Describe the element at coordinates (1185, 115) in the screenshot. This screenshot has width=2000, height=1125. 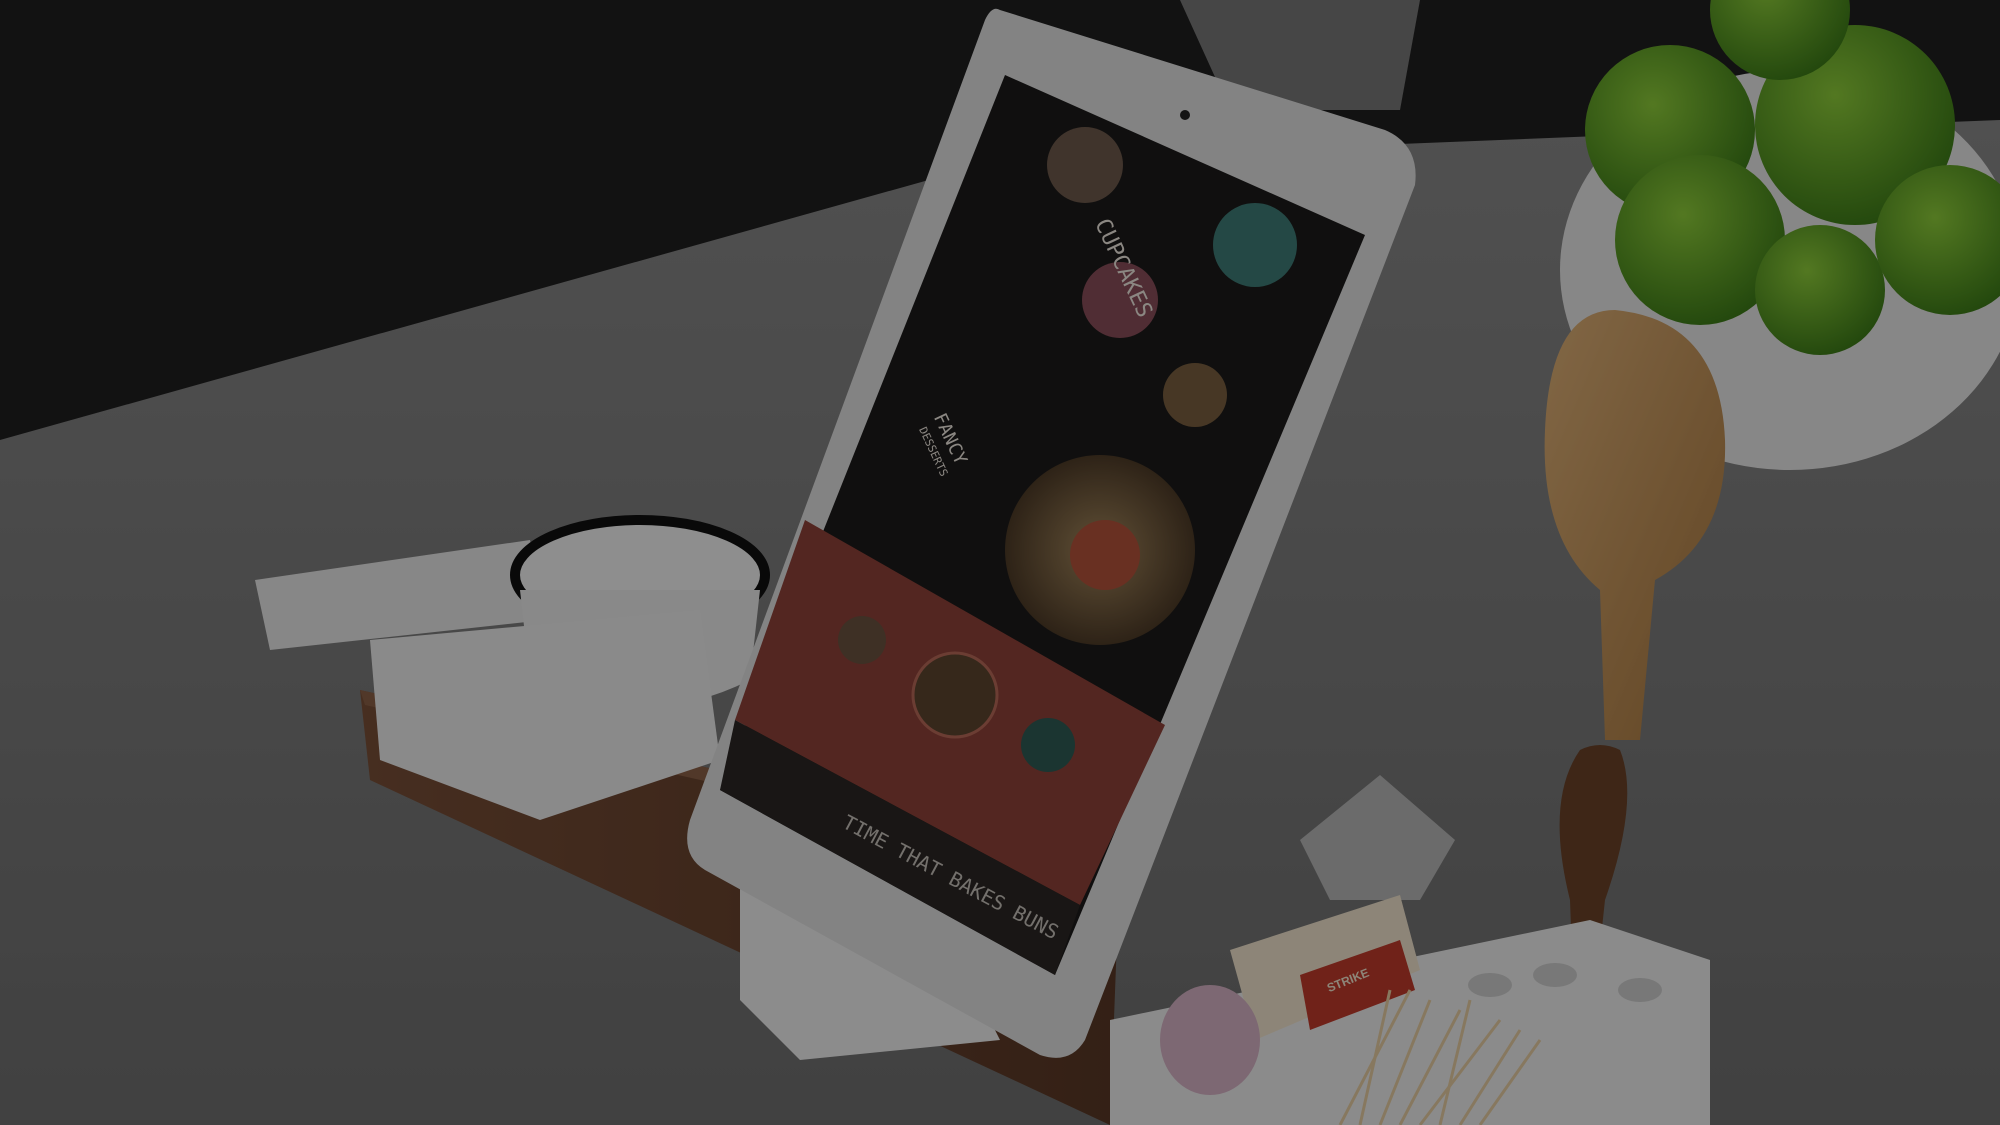
I see `tablet-camera` at that location.